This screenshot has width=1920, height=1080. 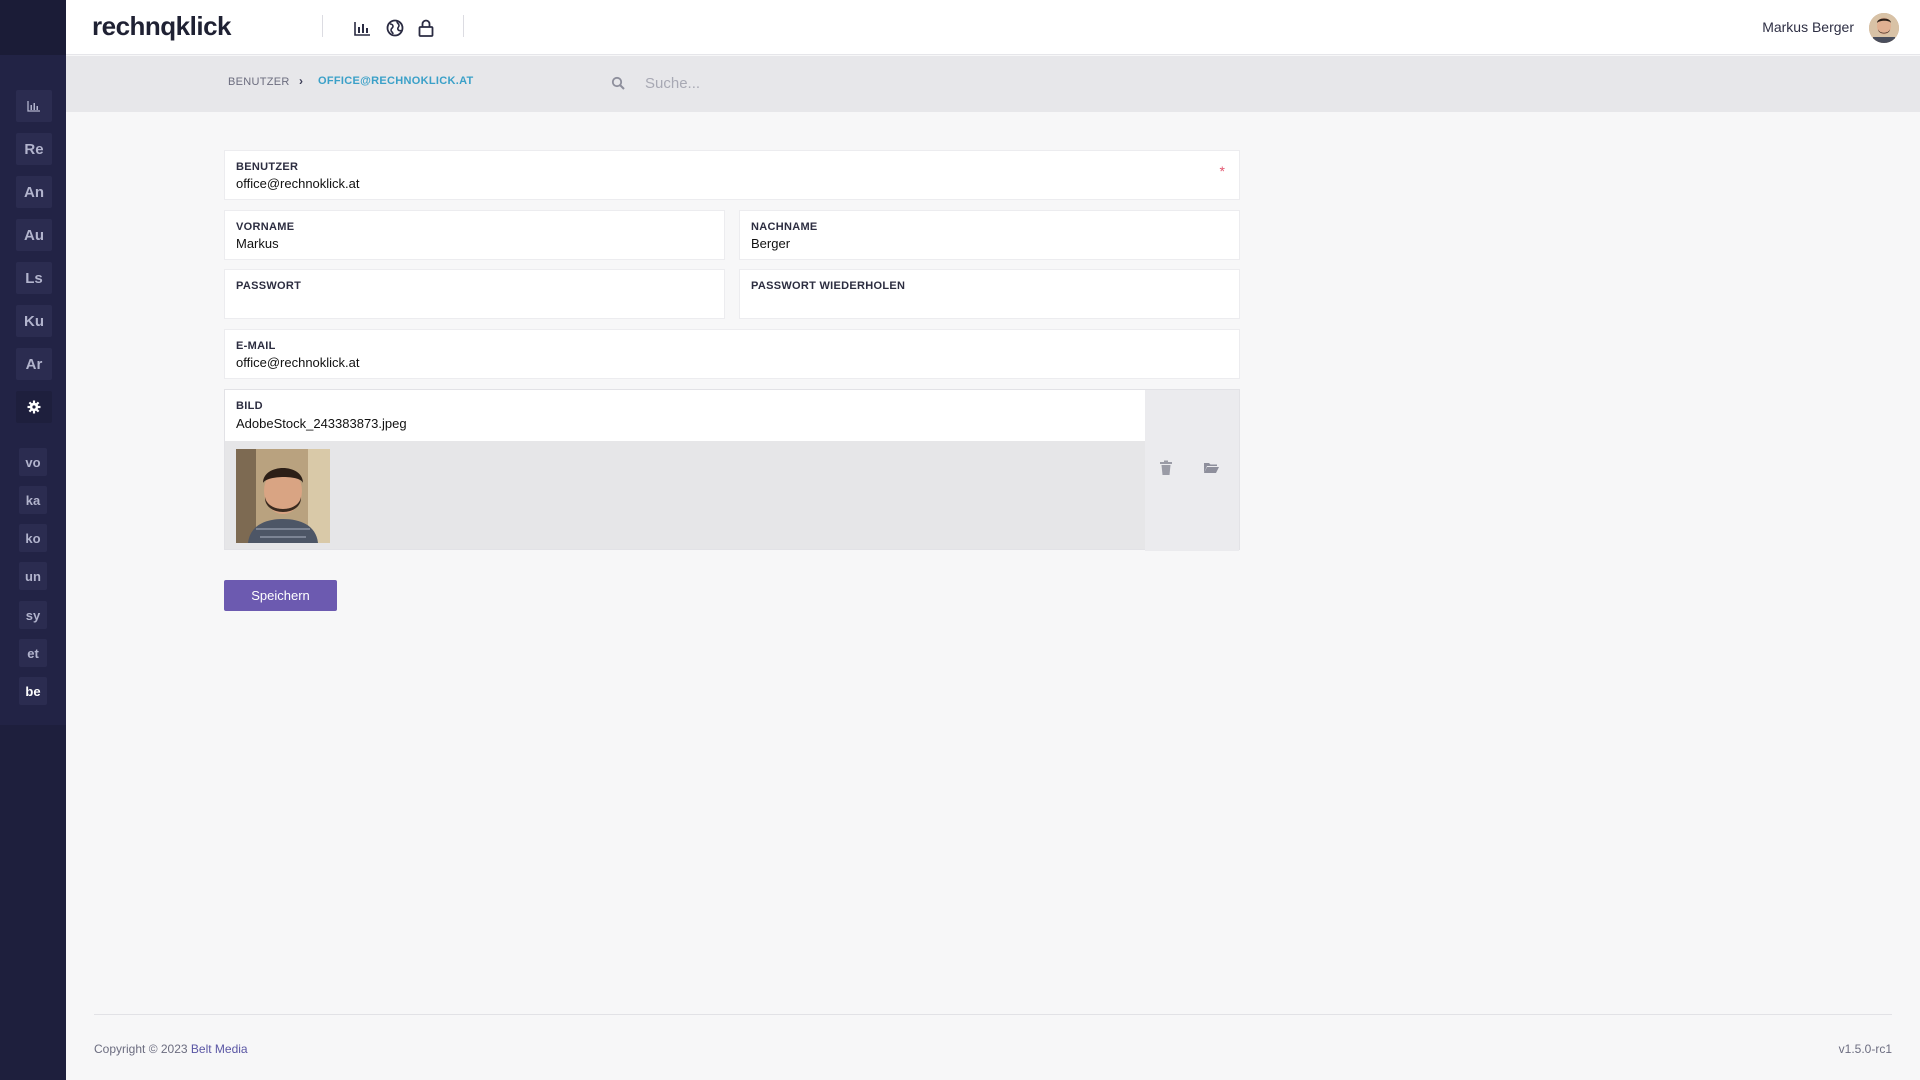 I want to click on nachname-input, so click(x=976, y=243).